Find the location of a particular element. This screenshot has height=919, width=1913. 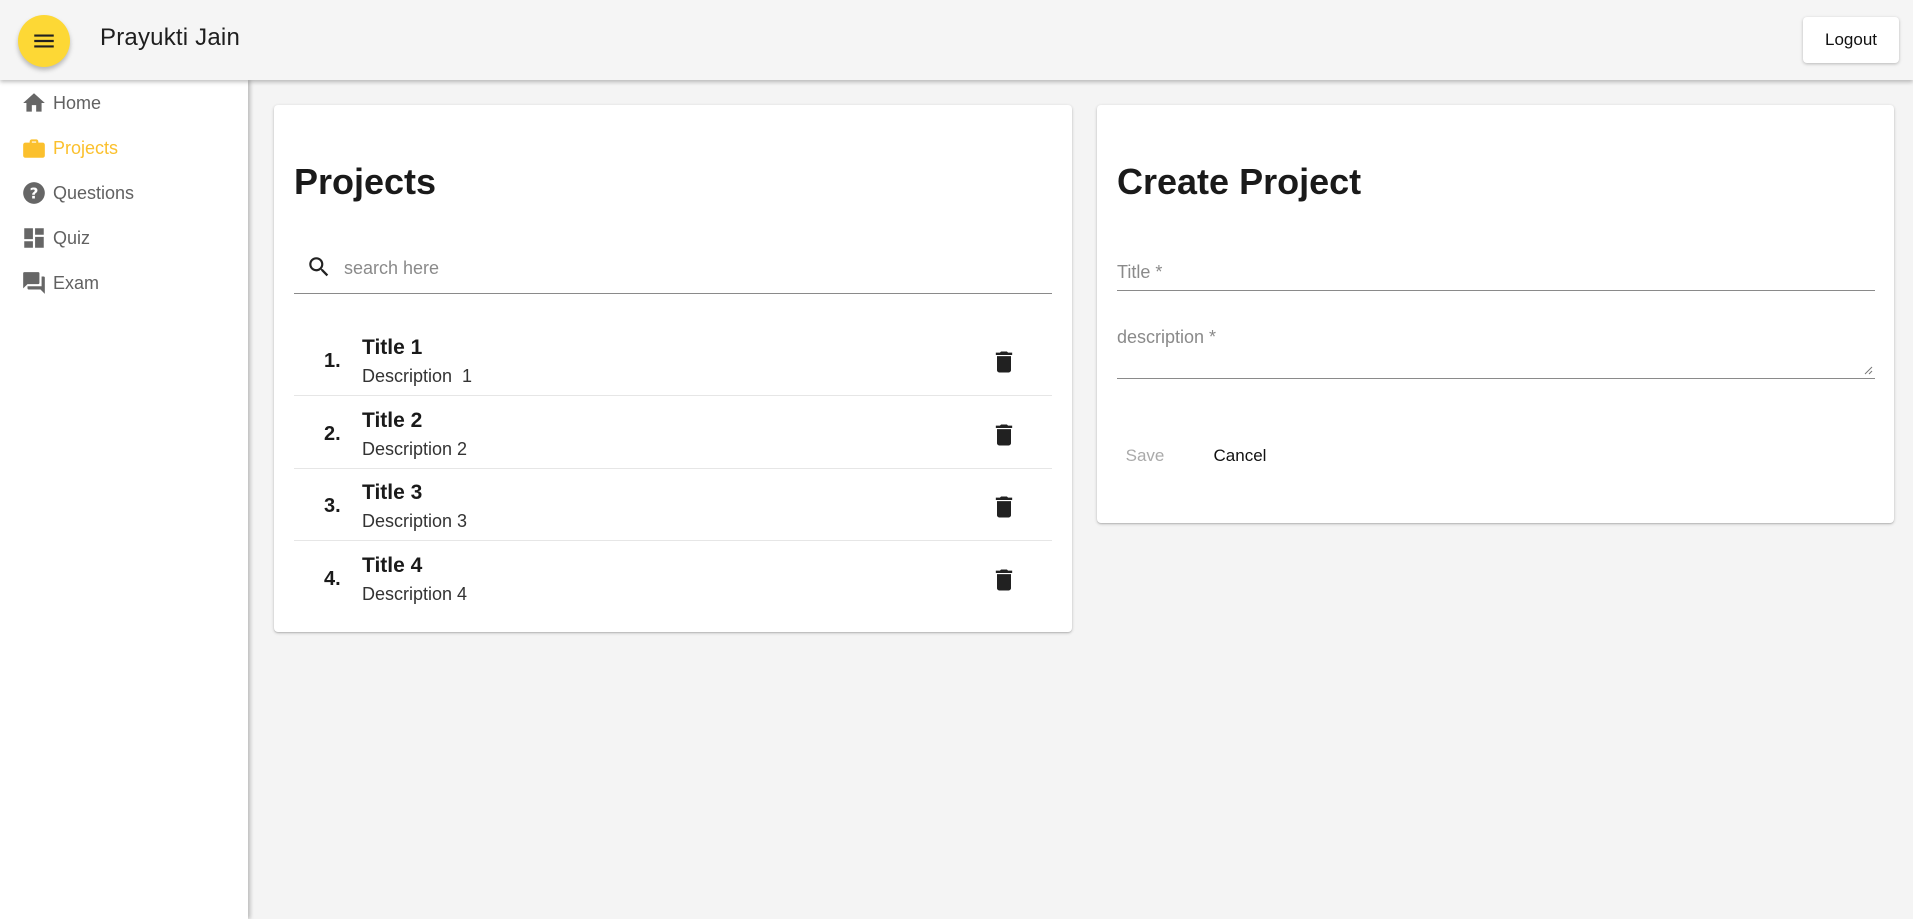

sidebar-item-home: Home is located at coordinates (124, 103).